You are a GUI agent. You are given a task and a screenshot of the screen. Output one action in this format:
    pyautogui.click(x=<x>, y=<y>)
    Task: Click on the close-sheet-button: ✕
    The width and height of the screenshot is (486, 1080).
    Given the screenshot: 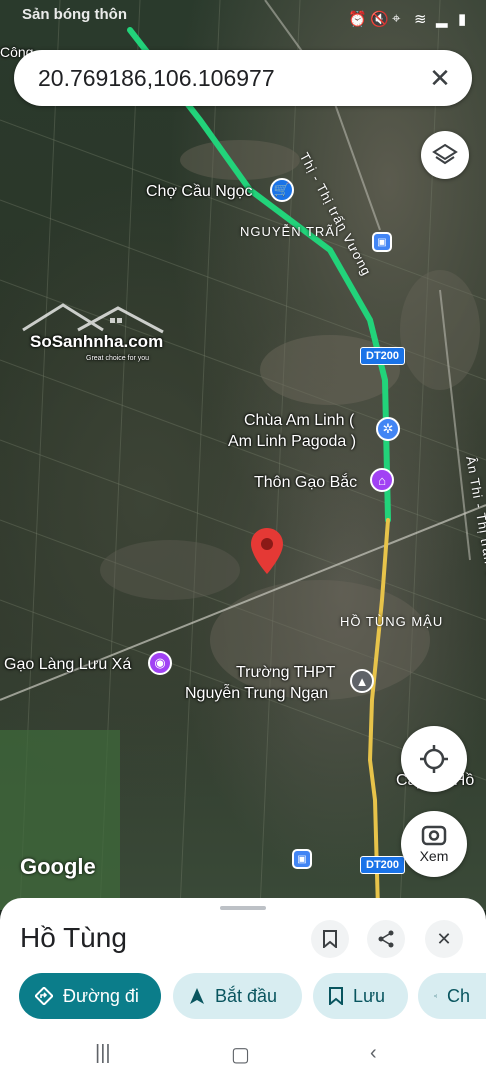 What is the action you would take?
    pyautogui.click(x=444, y=939)
    